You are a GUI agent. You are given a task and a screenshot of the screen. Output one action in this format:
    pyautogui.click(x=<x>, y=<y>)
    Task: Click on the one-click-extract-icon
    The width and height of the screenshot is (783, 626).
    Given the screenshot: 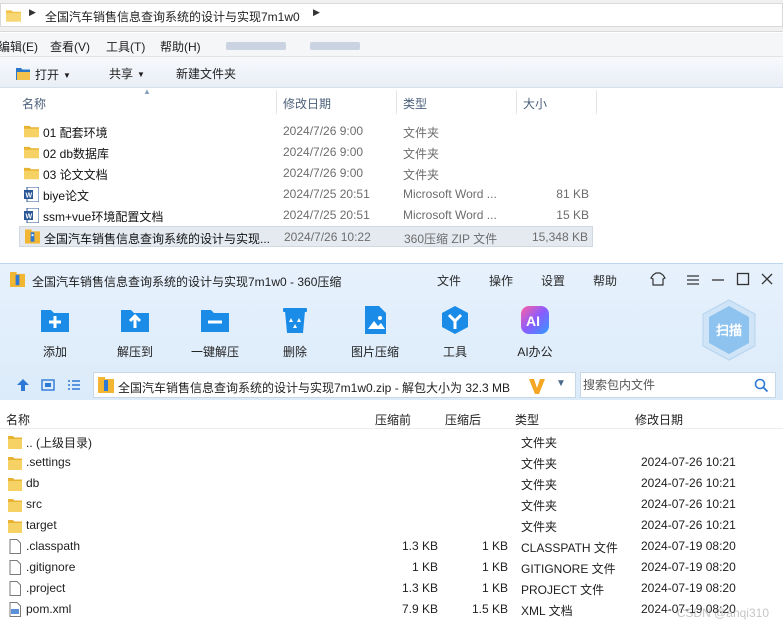 What is the action you would take?
    pyautogui.click(x=215, y=321)
    